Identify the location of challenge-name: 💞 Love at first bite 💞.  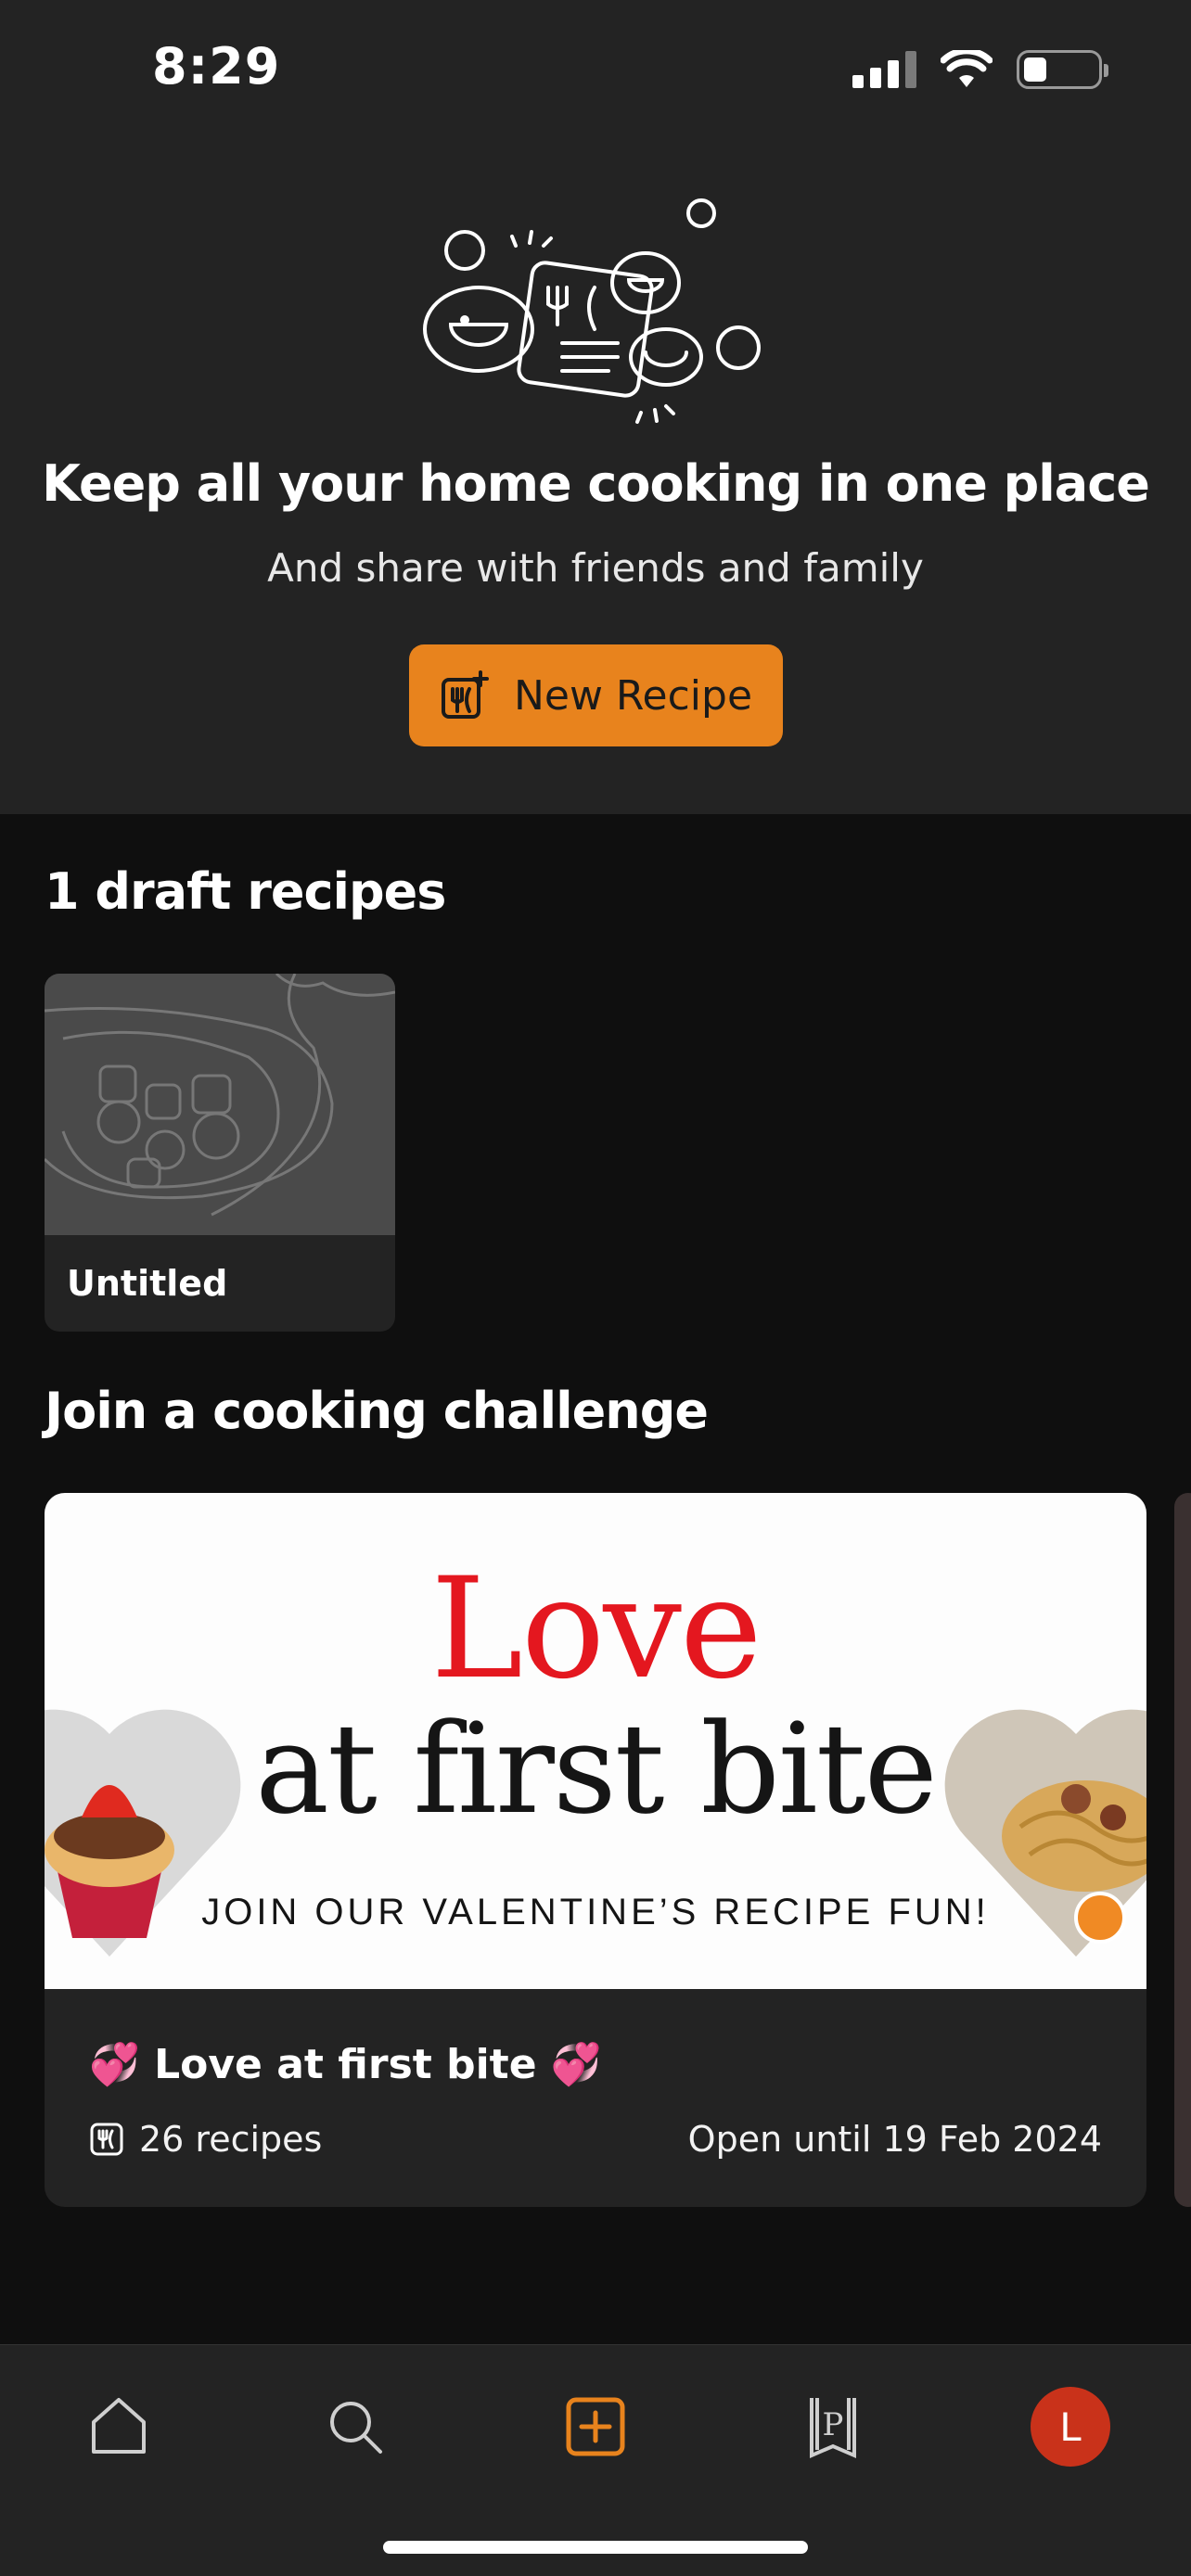
(345, 2064).